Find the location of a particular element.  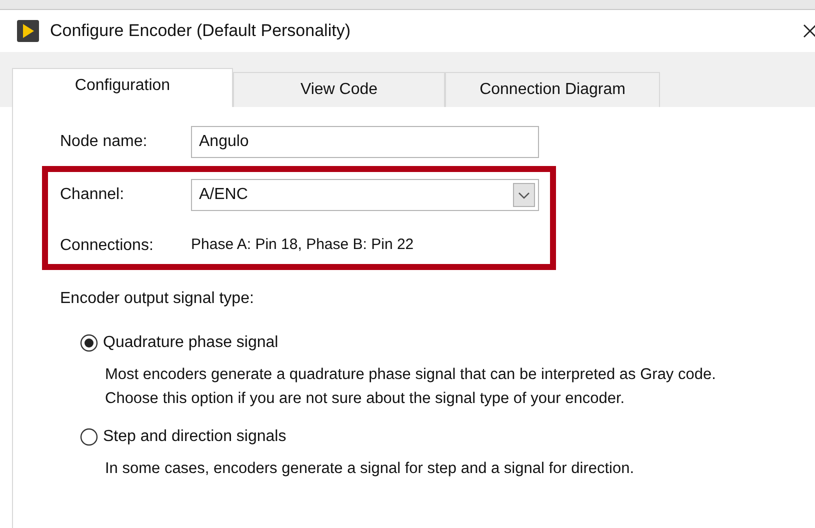

option-description: Most encoders generate a quadrature phase signal that can be interpreted as Gray code. Choose this option if you are not sure about the signal type of your encoder. is located at coordinates (411, 387).